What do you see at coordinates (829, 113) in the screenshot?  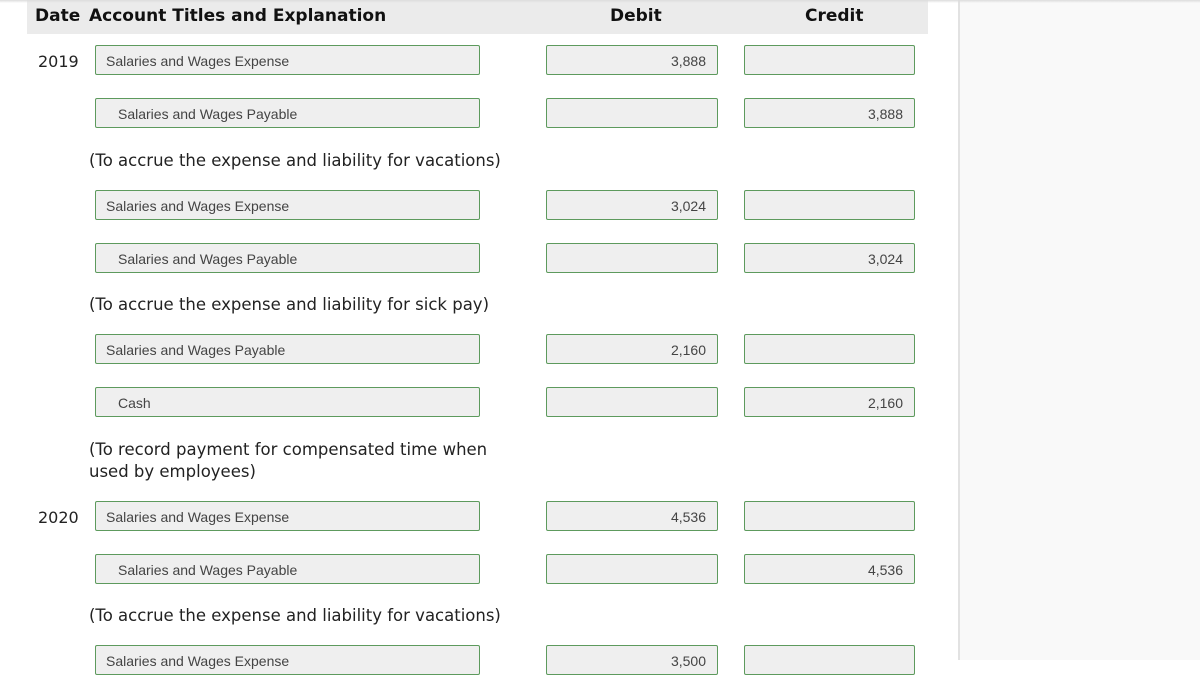 I see `credit-field: 3,888` at bounding box center [829, 113].